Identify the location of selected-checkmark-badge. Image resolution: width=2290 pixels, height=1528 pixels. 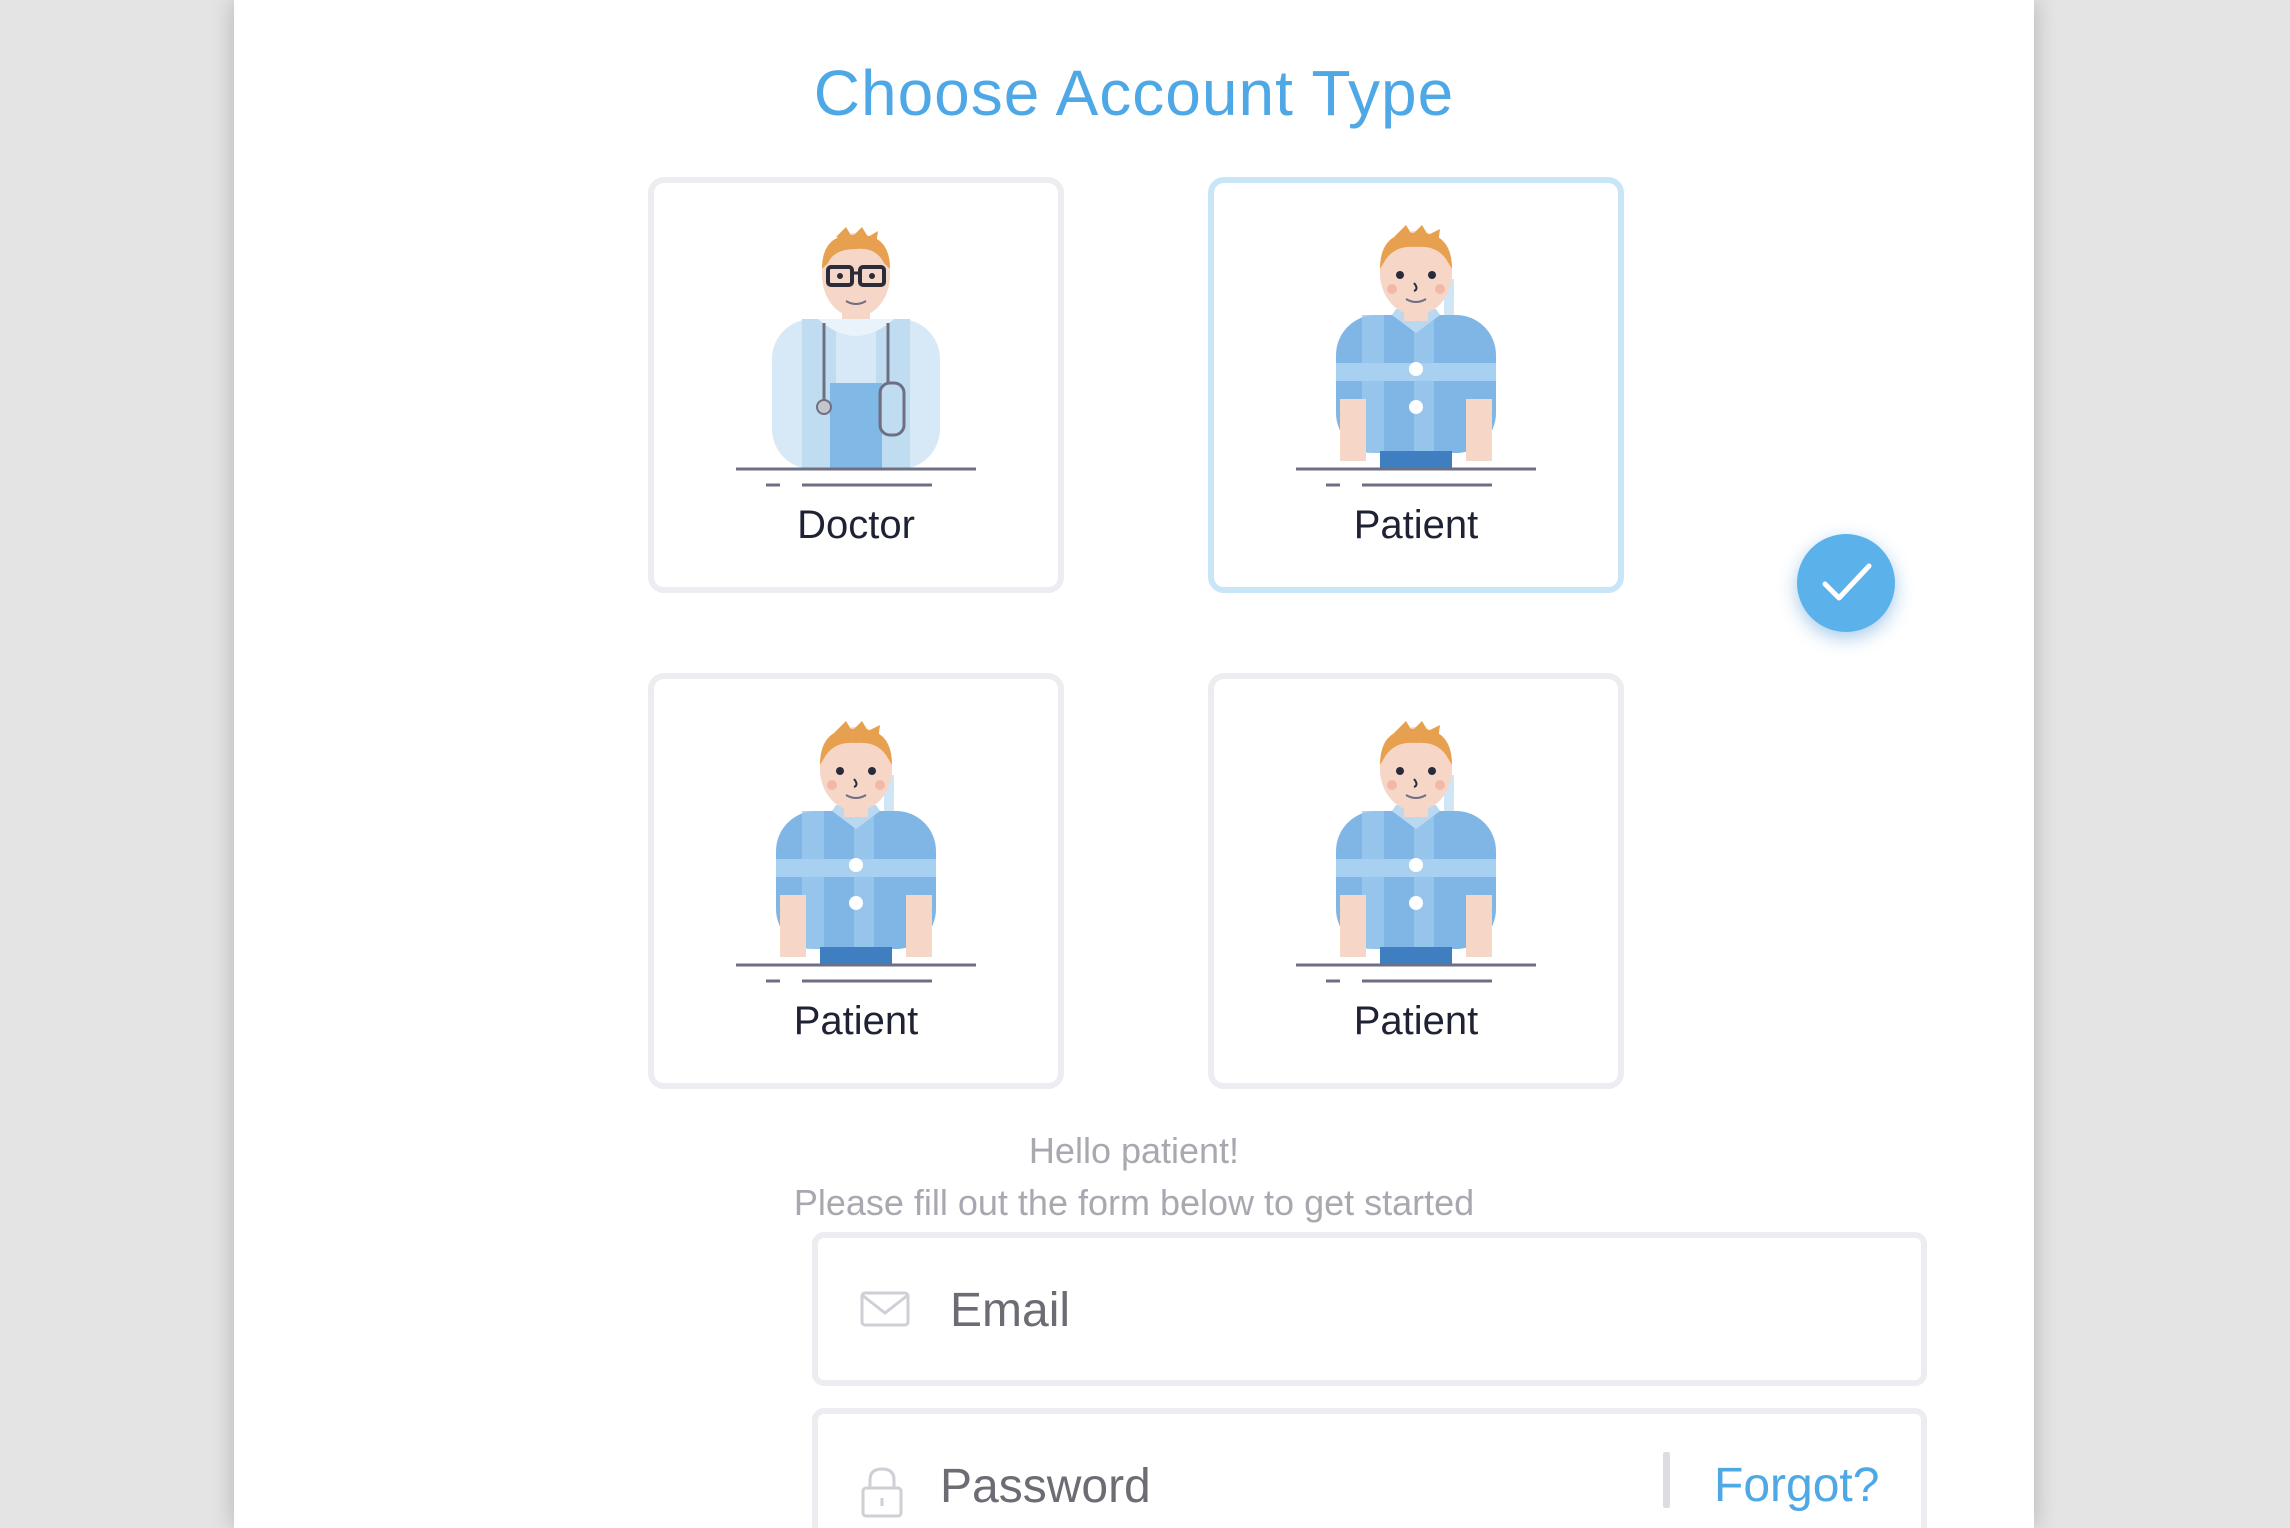
(1846, 583).